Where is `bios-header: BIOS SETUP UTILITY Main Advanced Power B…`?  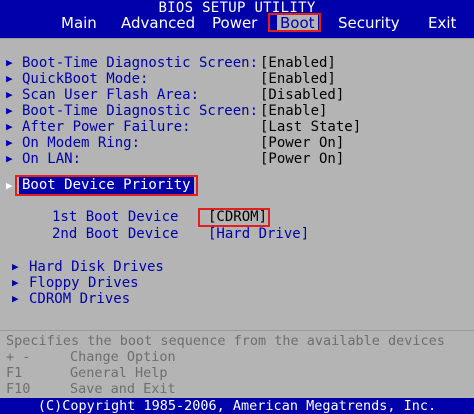
bios-header: BIOS SETUP UTILITY Main Advanced Power B… is located at coordinates (237, 19).